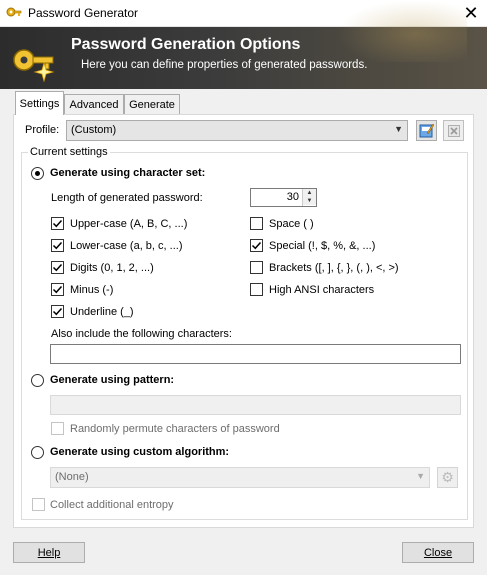 The height and width of the screenshot is (575, 487). What do you see at coordinates (139, 452) in the screenshot?
I see `custom-algorithm-label: Generate using custom algorithm:` at bounding box center [139, 452].